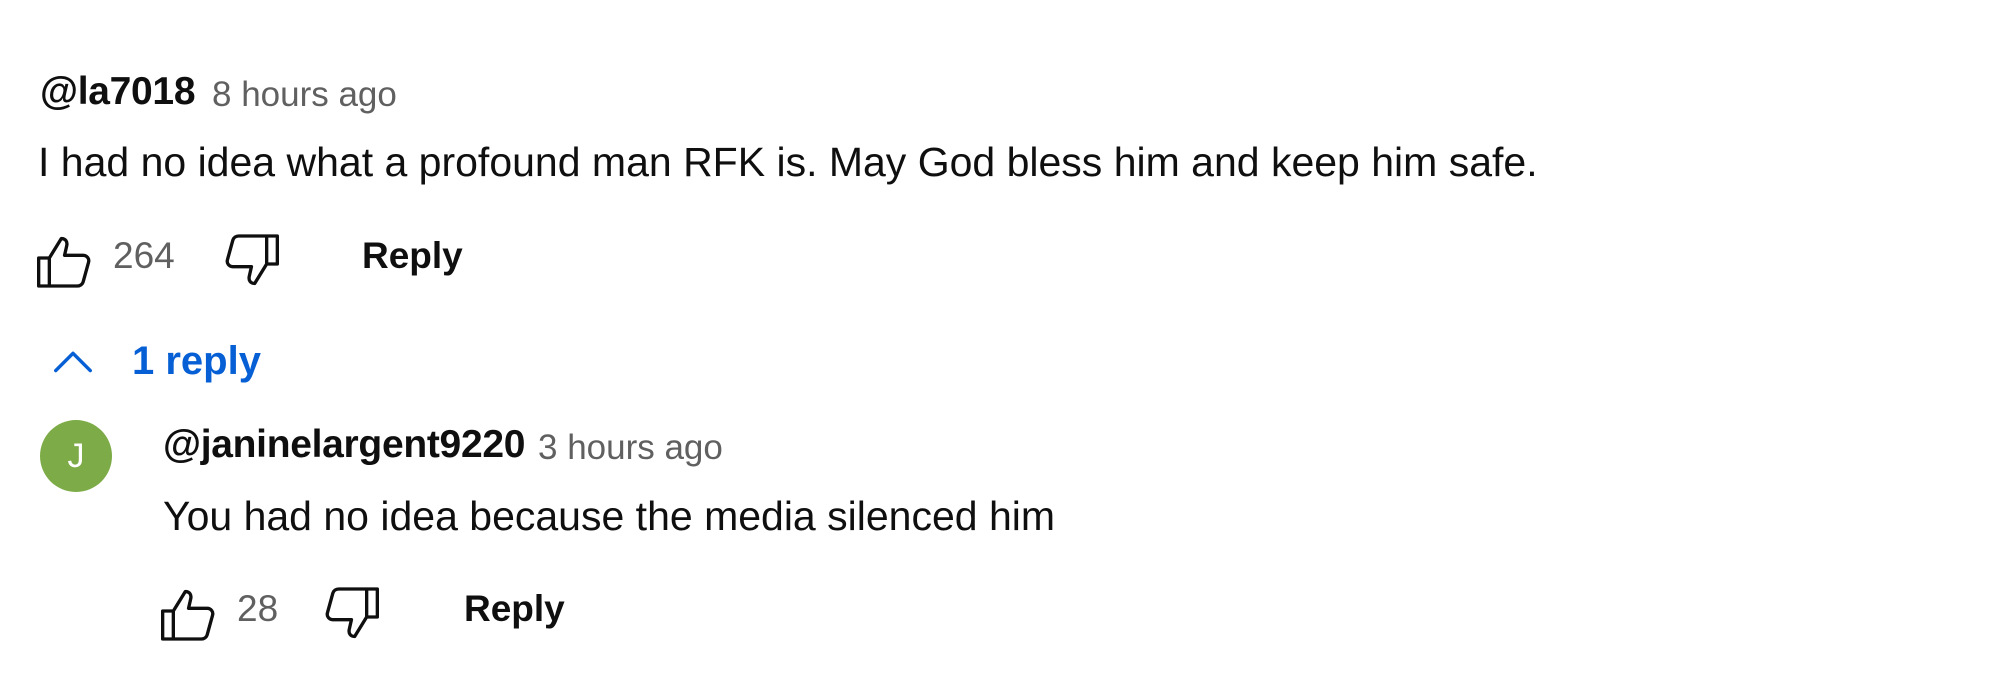  I want to click on like-count: 264, so click(144, 255).